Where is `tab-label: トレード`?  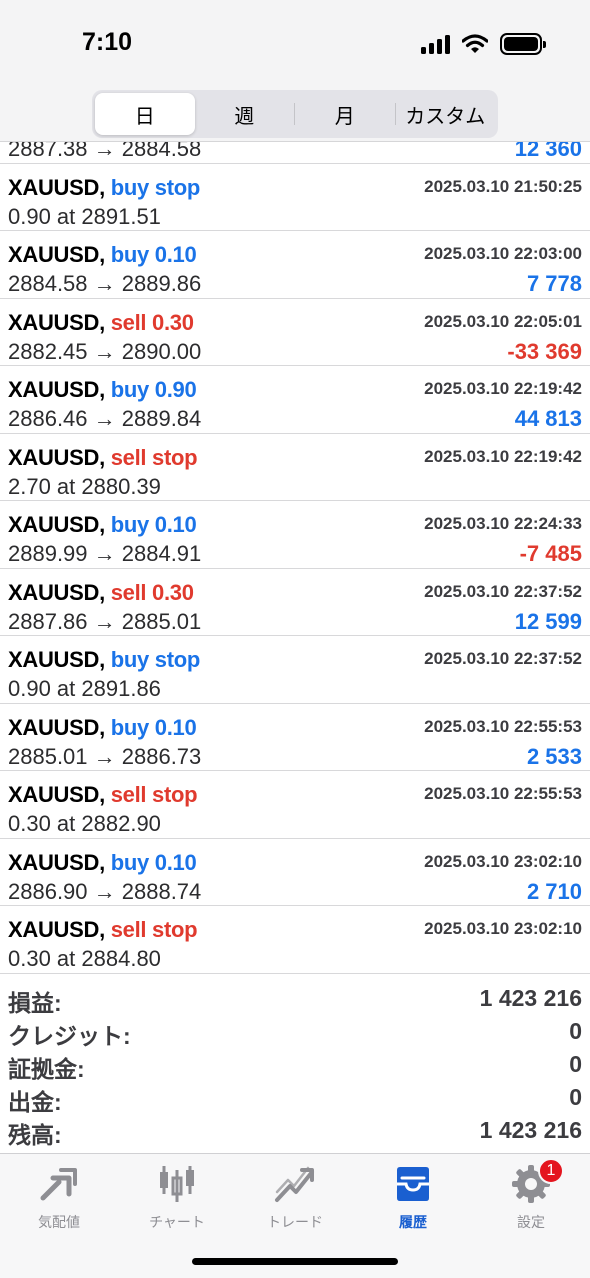
tab-label: トレード is located at coordinates (295, 1222).